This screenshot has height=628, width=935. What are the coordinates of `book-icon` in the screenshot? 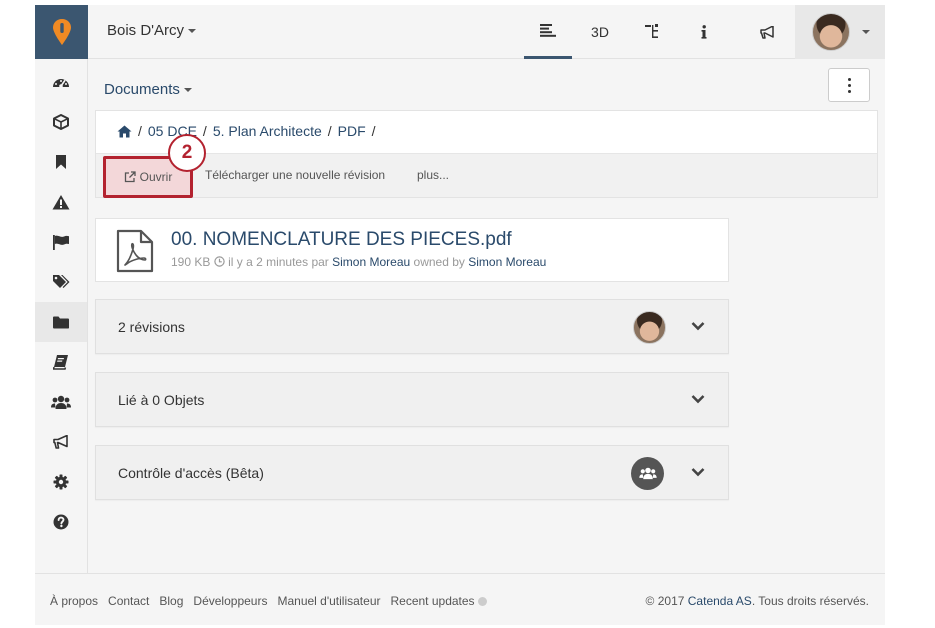 It's located at (60, 362).